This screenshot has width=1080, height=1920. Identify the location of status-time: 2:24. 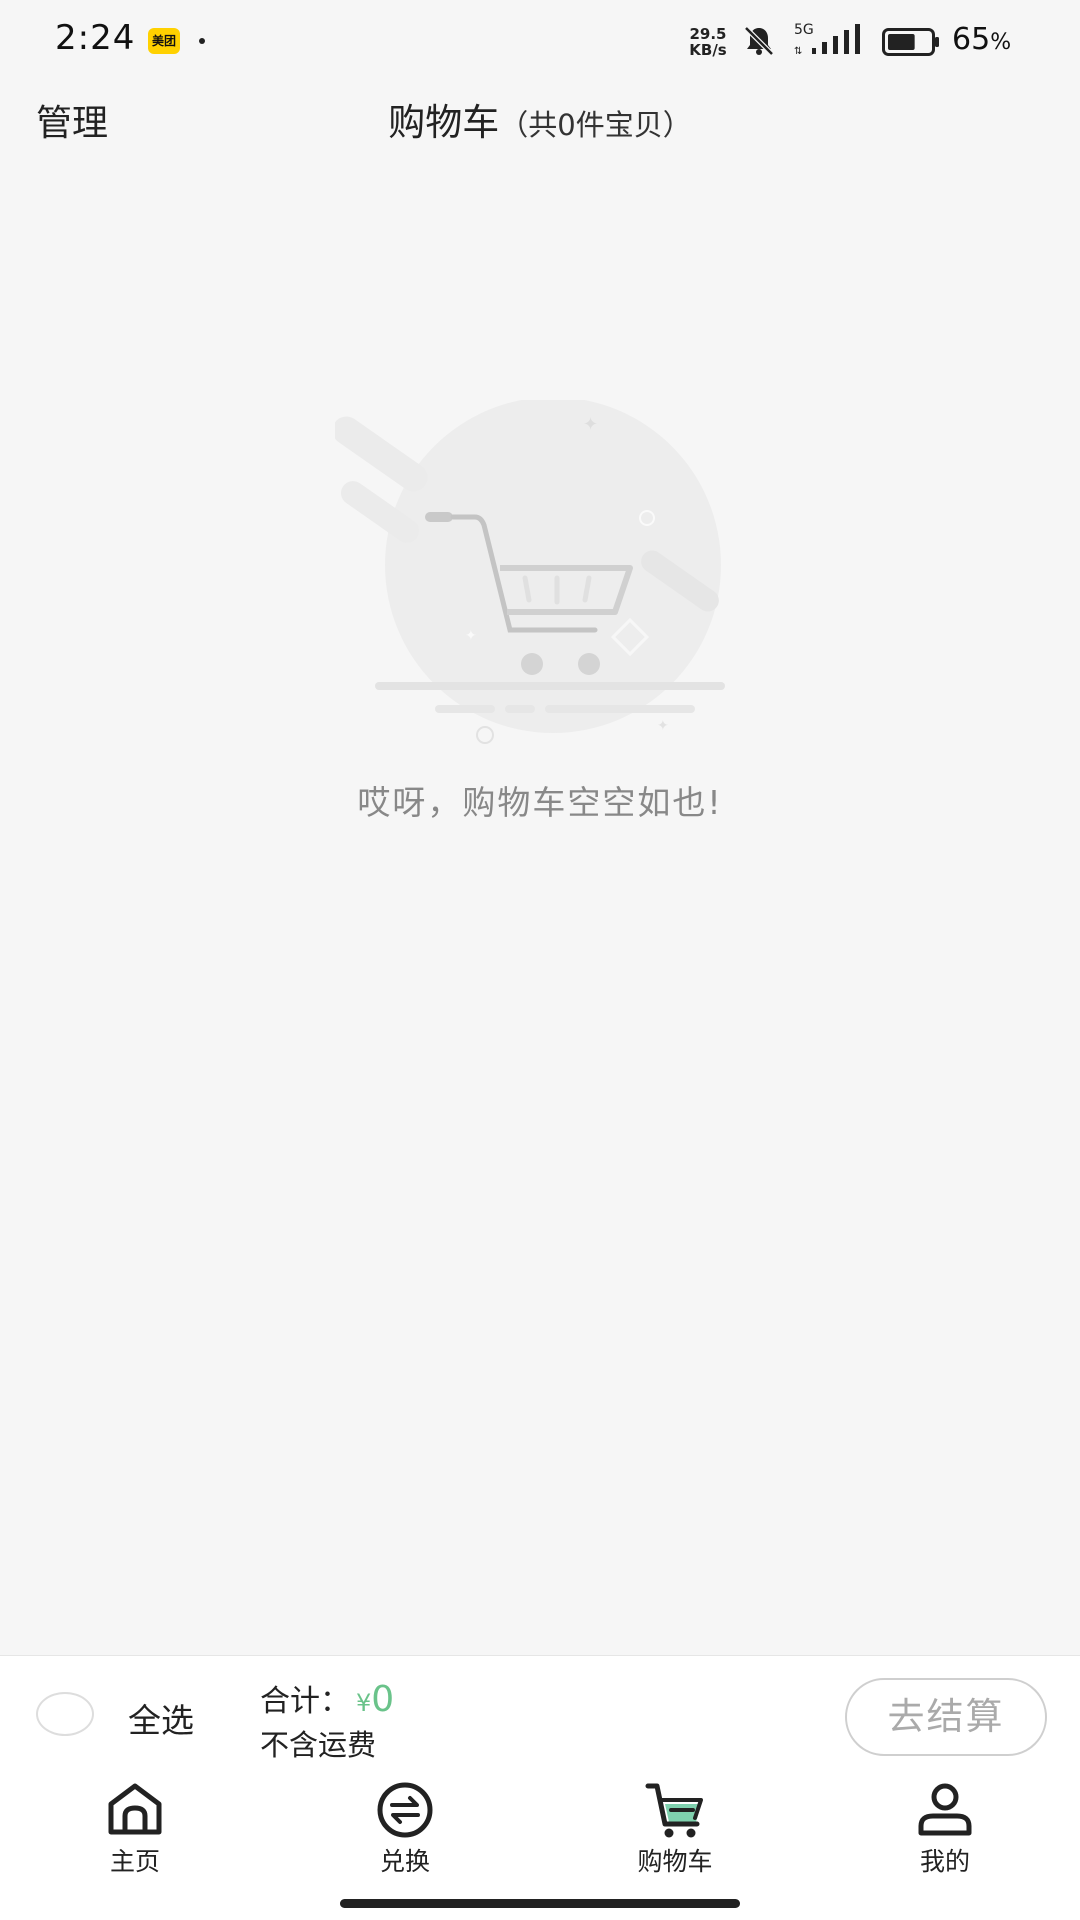
(95, 38).